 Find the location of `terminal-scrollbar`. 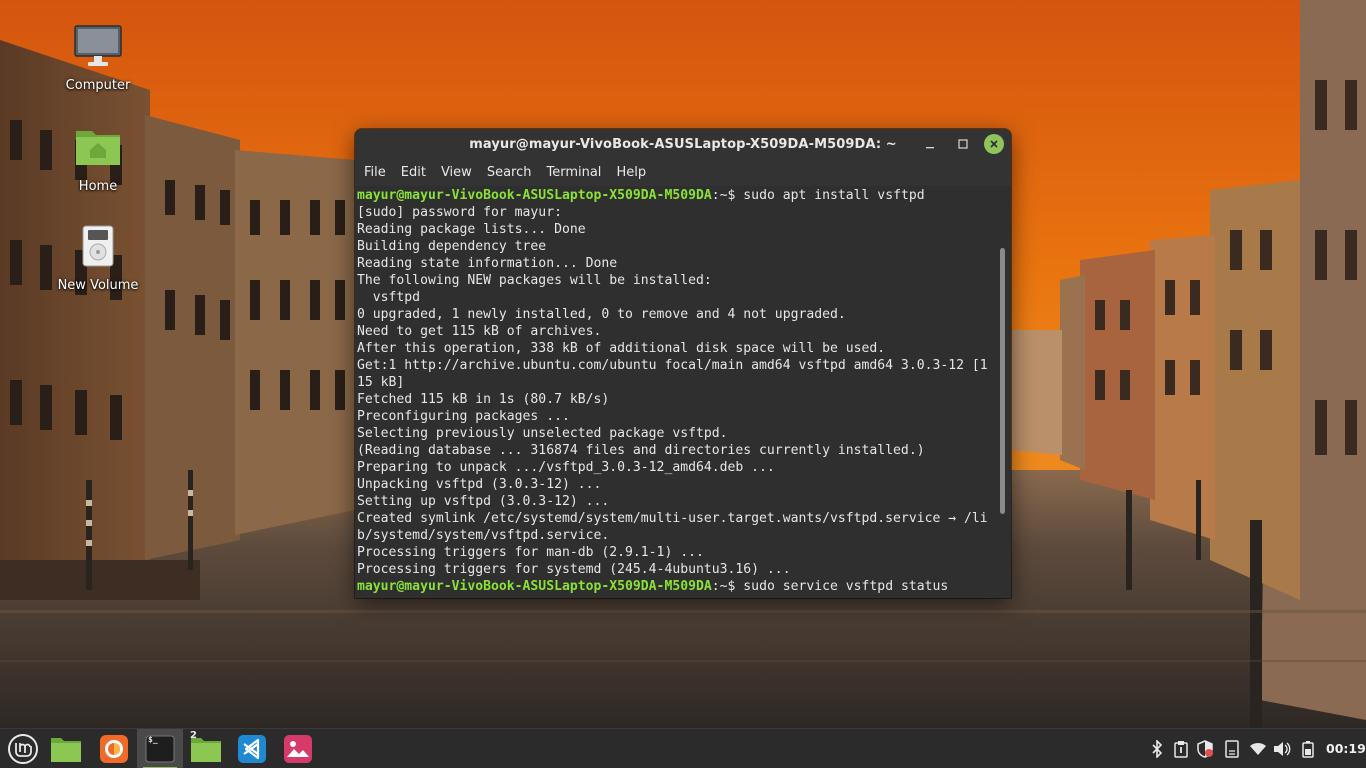

terminal-scrollbar is located at coordinates (1002, 381).